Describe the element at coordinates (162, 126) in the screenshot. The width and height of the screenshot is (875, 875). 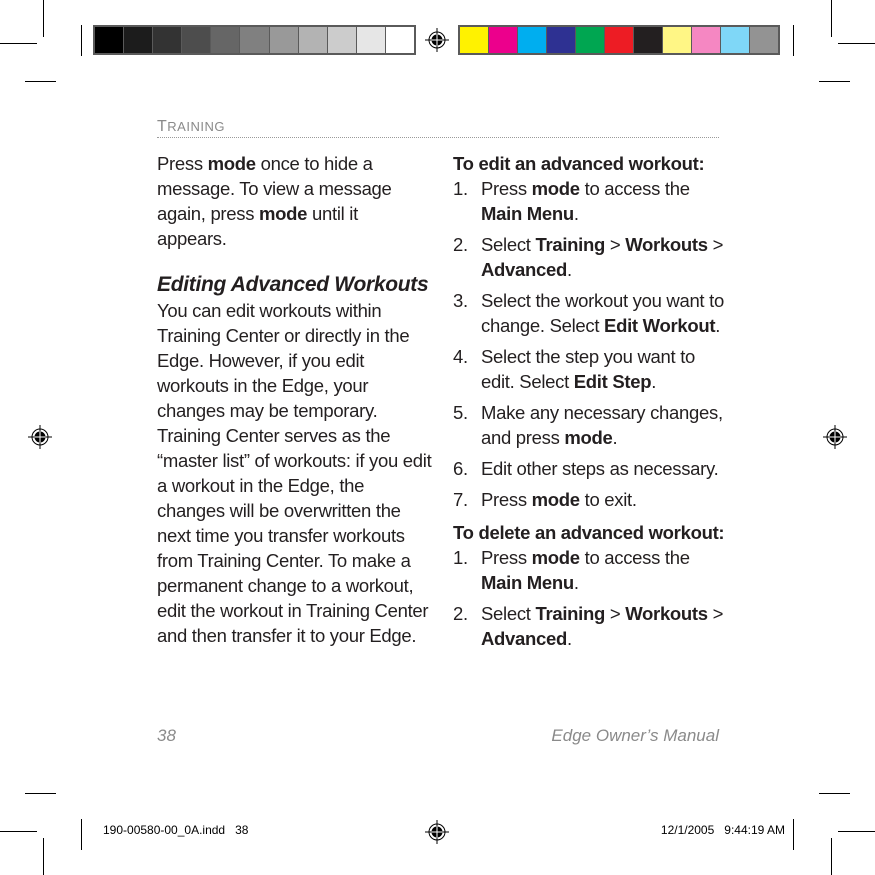
I see `section-header-initial: T` at that location.